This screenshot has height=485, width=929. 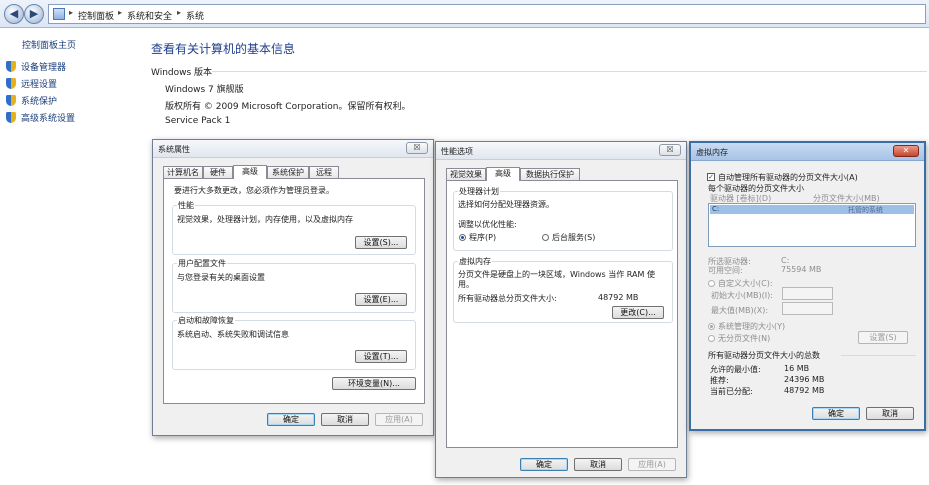 I want to click on tab-strip: 视觉效果 高级 数据执行保护, so click(x=562, y=174).